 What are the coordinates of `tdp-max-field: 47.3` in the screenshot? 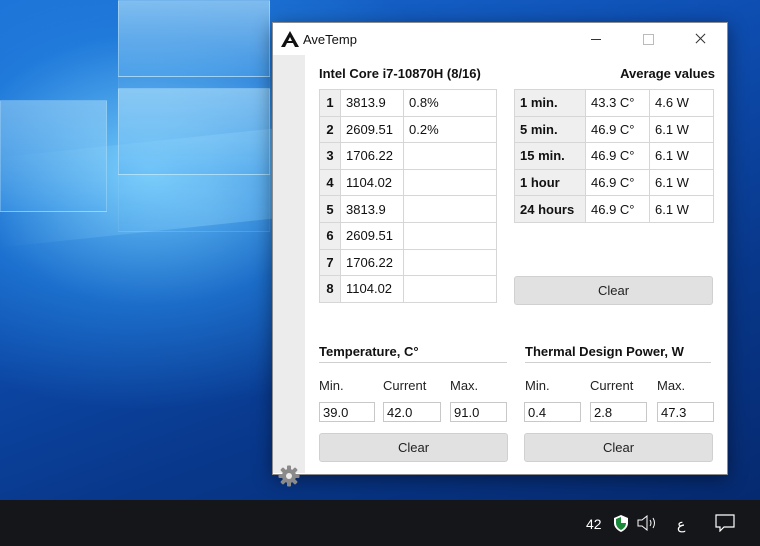 It's located at (685, 412).